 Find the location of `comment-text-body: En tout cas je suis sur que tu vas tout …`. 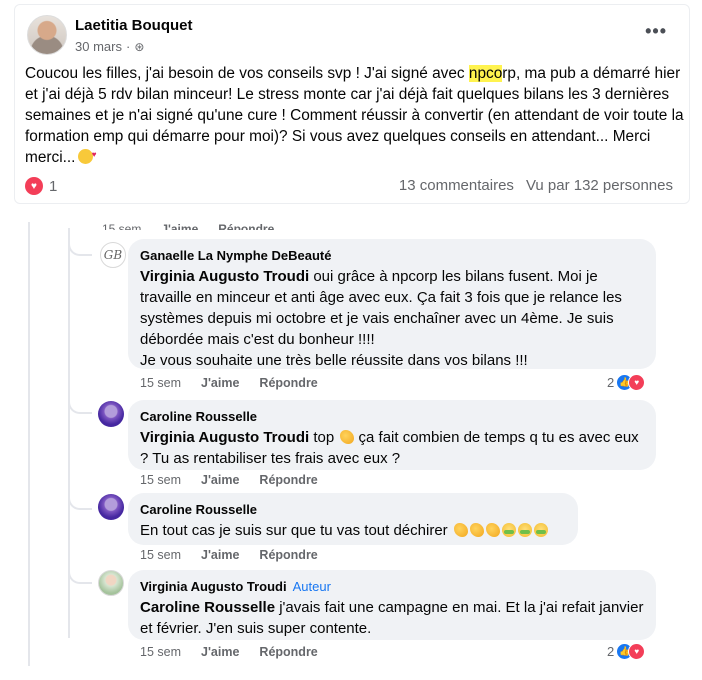

comment-text-body: En tout cas je suis sur que tu vas tout … is located at coordinates (296, 530).